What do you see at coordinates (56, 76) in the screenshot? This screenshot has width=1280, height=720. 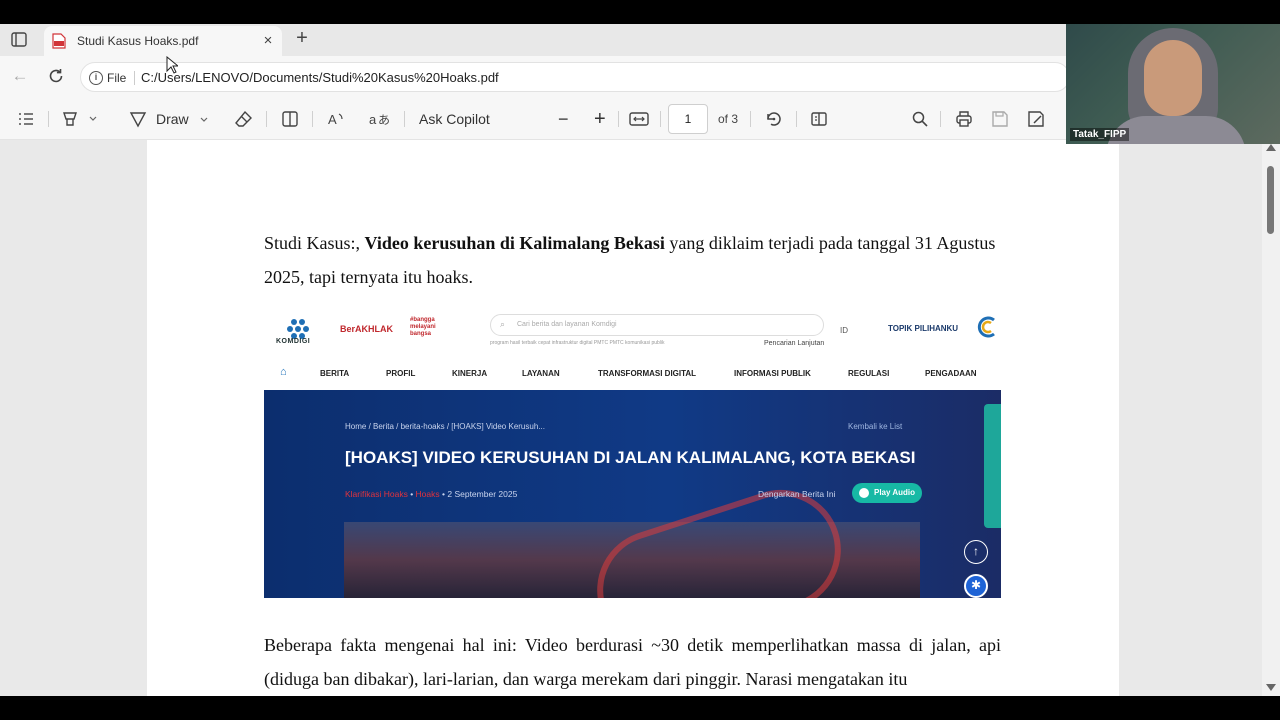 I see `refresh-icon` at bounding box center [56, 76].